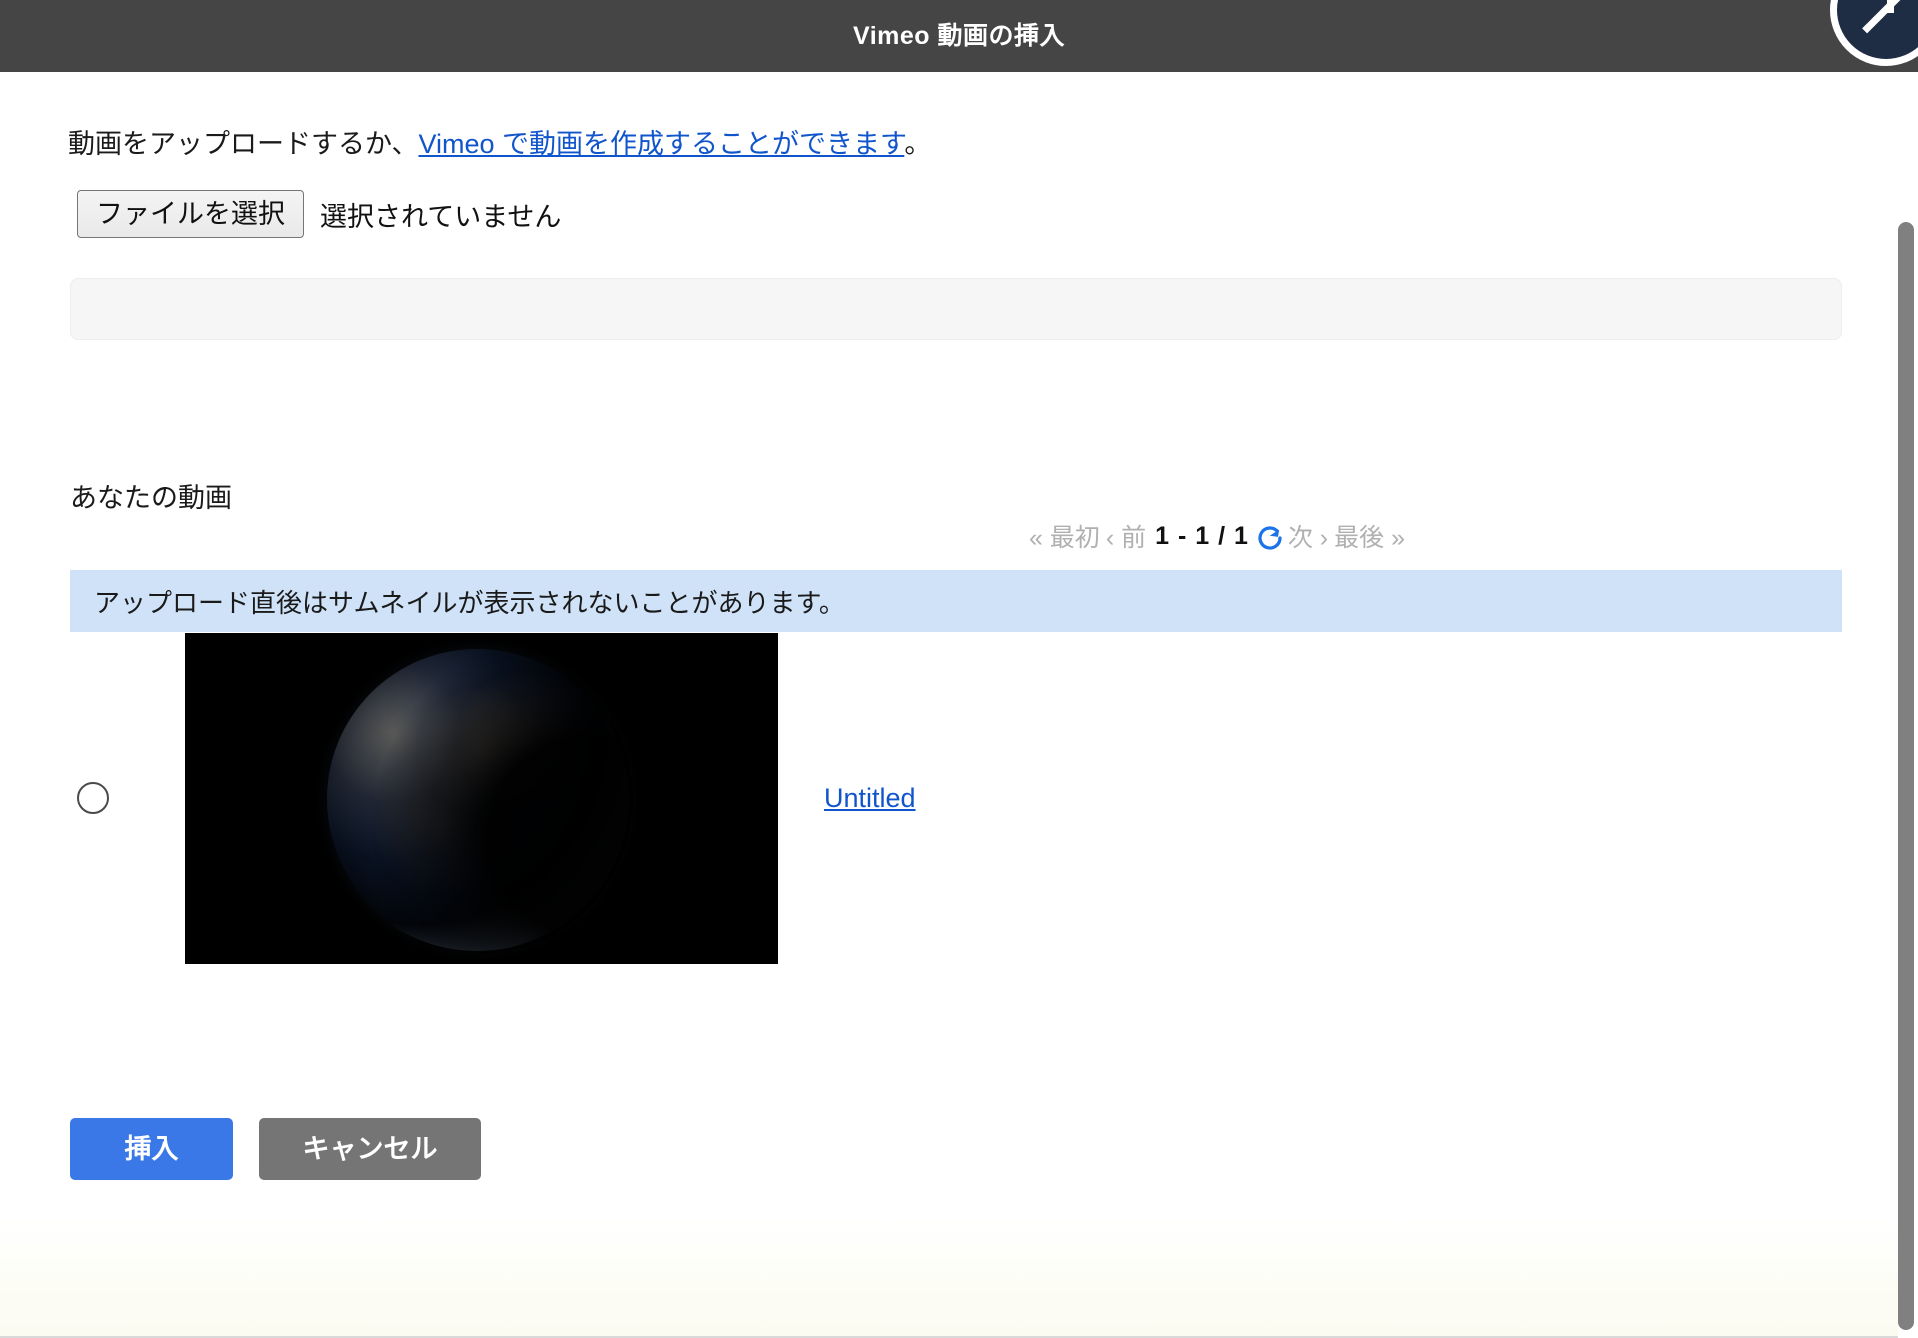 The image size is (1918, 1338). Describe the element at coordinates (190, 214) in the screenshot. I see `choose-file-button: ファイルを選択` at that location.